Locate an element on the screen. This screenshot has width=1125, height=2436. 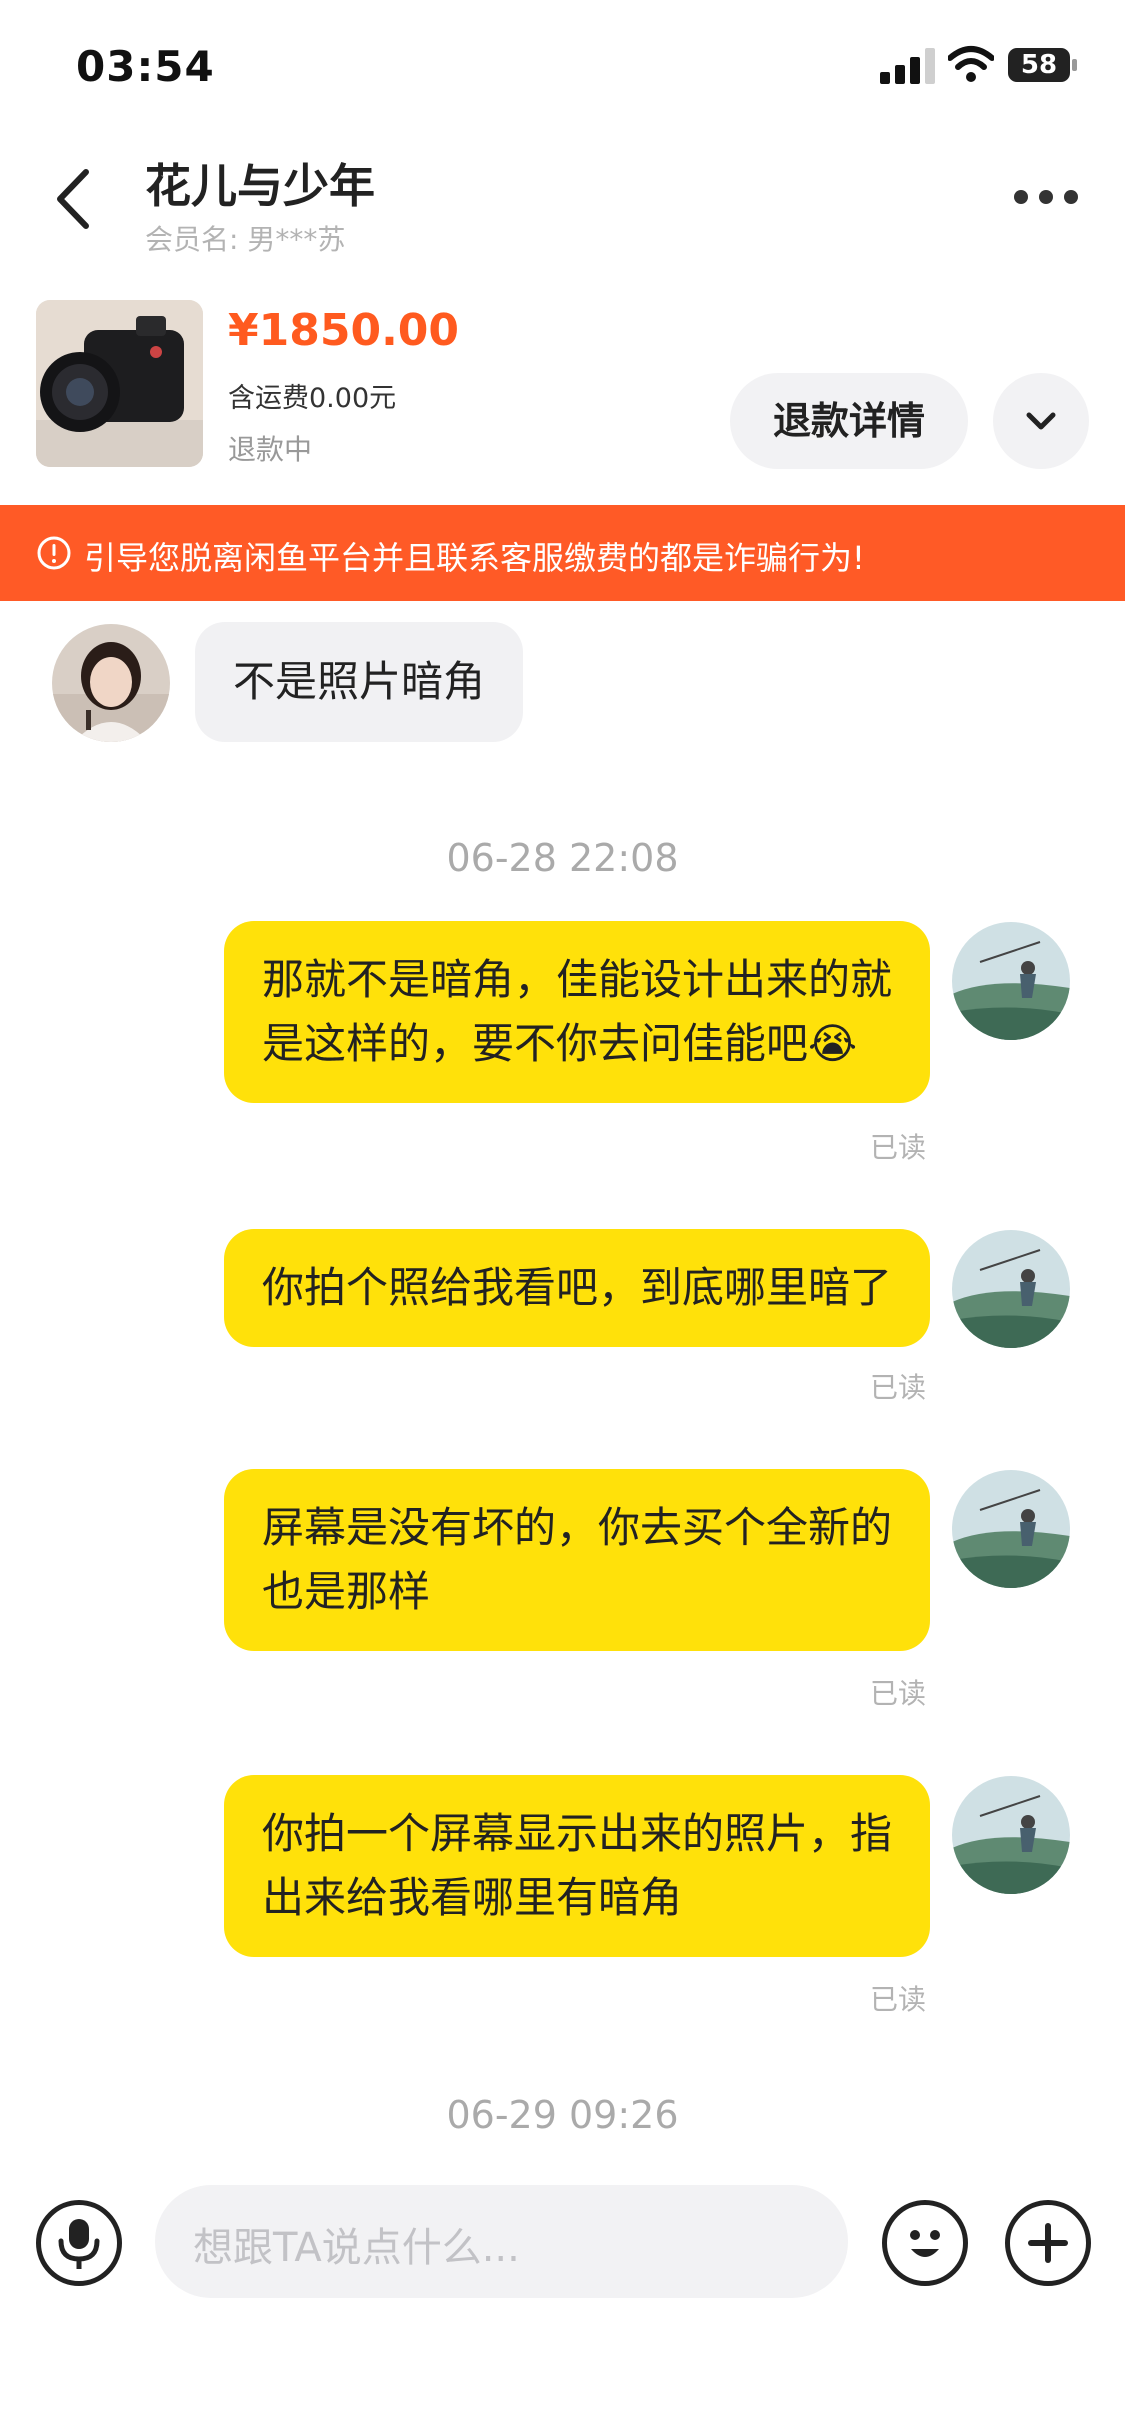
status-bar: 03:54 58 is located at coordinates (562, 65).